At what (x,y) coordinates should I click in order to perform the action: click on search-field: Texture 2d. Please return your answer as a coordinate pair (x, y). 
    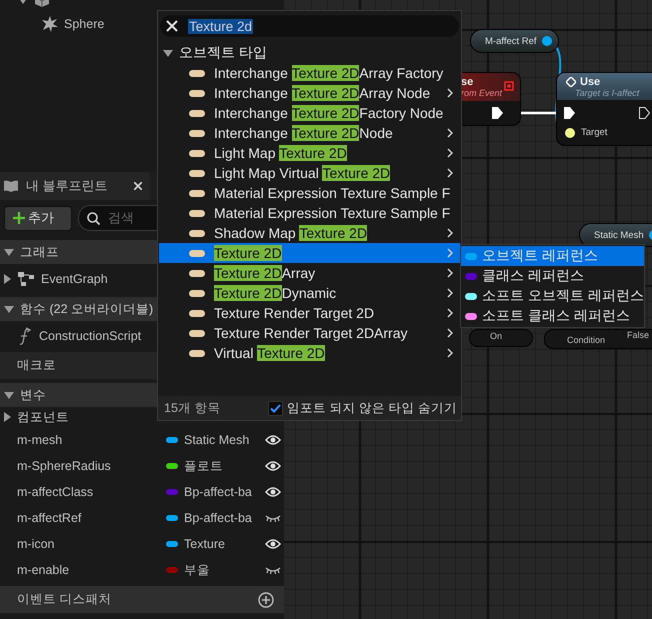
    Looking at the image, I should click on (309, 26).